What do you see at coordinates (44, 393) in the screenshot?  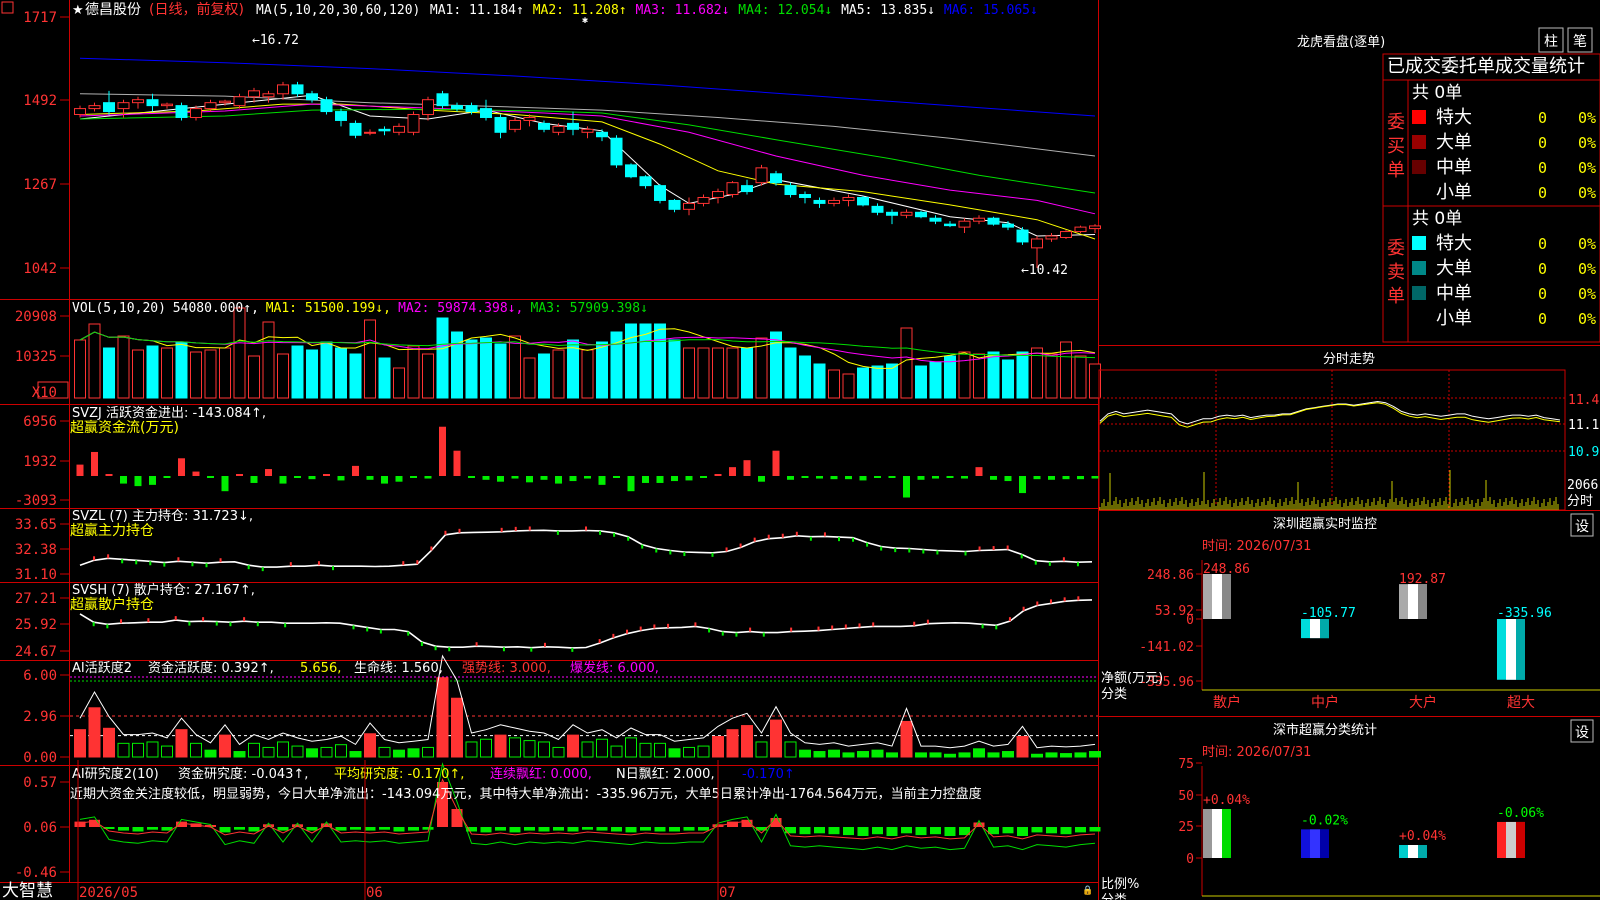 I see `y-tick-label: X10` at bounding box center [44, 393].